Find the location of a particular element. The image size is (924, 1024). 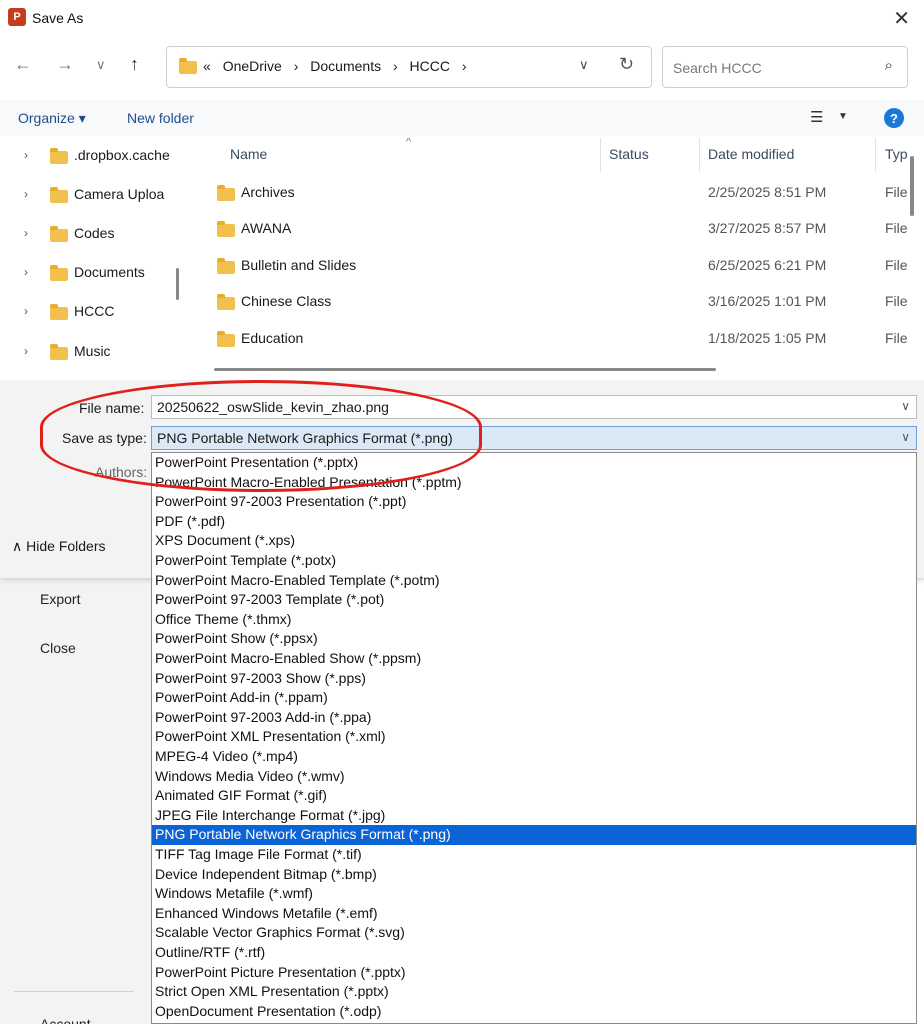

table-row: Chinese Class 3/16/2025 1:01 PM File is located at coordinates (550, 302).